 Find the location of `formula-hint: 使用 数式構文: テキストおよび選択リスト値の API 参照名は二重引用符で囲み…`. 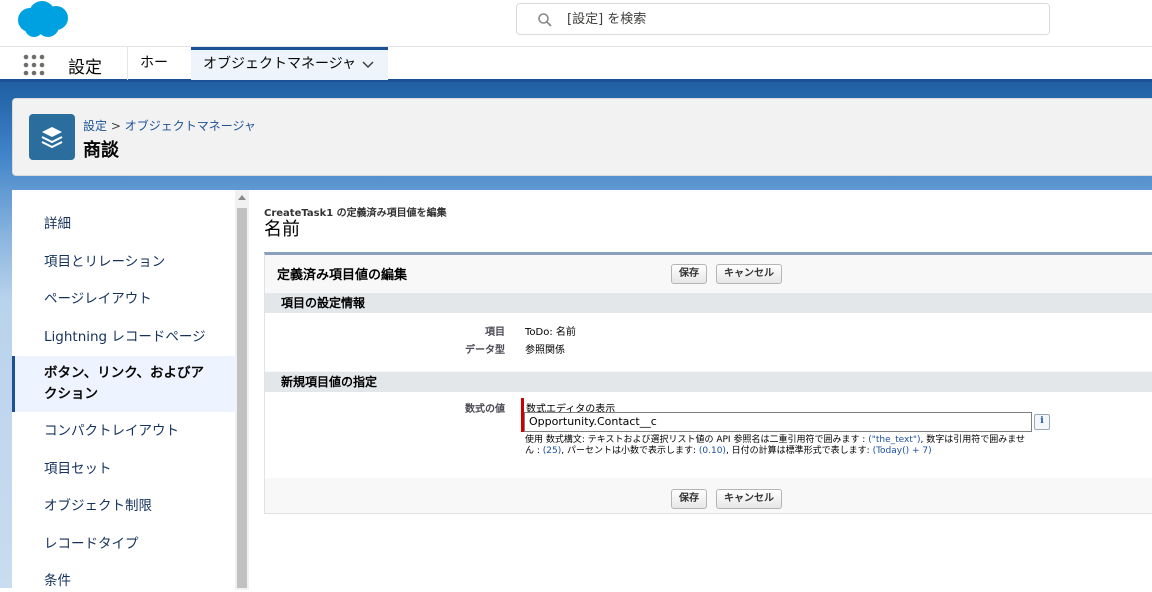

formula-hint: 使用 数式構文: テキストおよび選択リスト値の API 参照名は二重引用符で囲み… is located at coordinates (778, 446).